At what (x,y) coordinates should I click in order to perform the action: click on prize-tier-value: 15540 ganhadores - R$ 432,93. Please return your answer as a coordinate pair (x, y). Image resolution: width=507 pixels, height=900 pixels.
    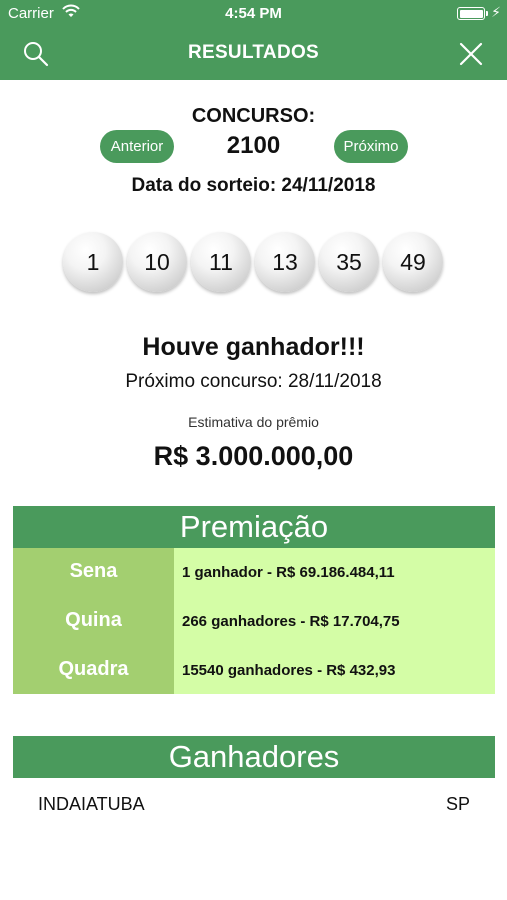
    Looking at the image, I should click on (289, 670).